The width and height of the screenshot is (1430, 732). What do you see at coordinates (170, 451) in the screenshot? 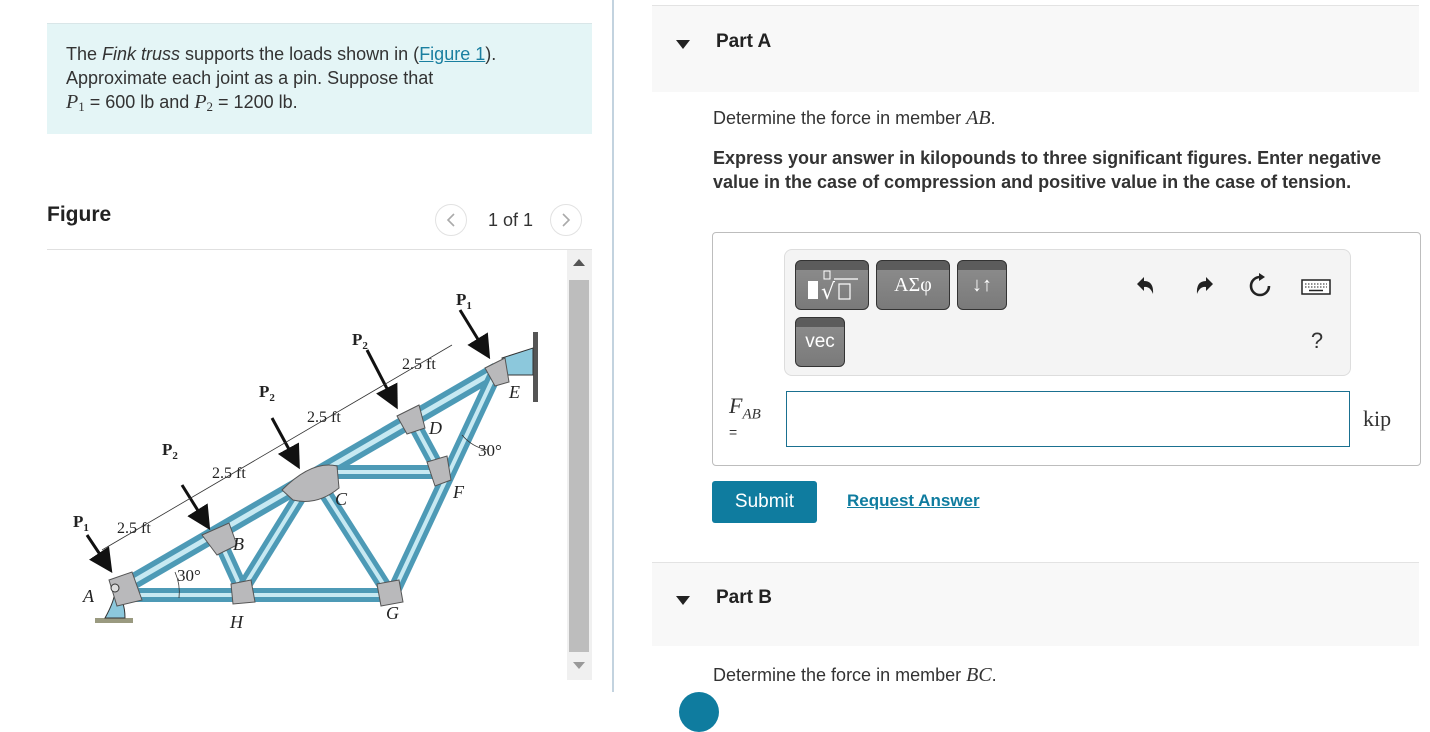
I see `label-p2-1: P2` at bounding box center [170, 451].